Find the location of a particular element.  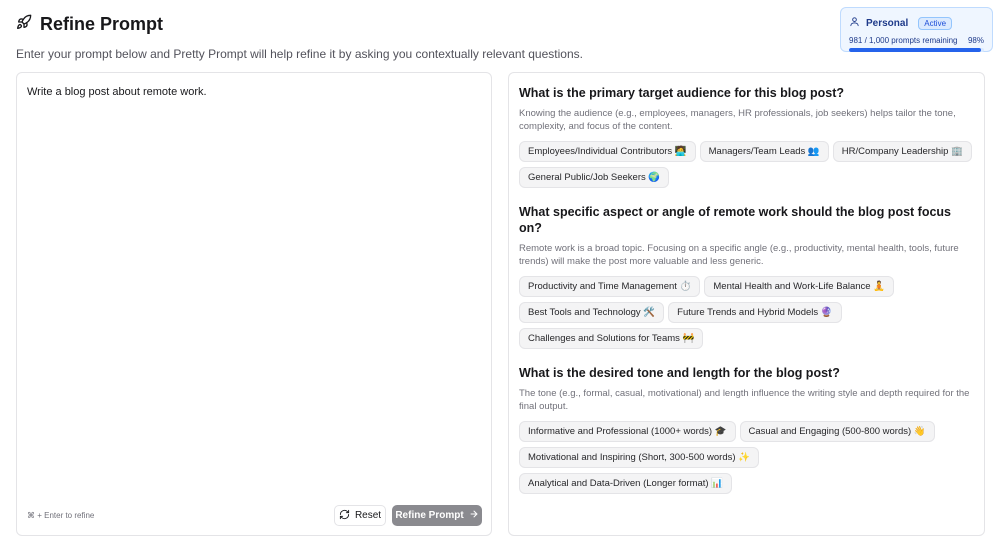

refine-label: Refine Prompt is located at coordinates (429, 515).